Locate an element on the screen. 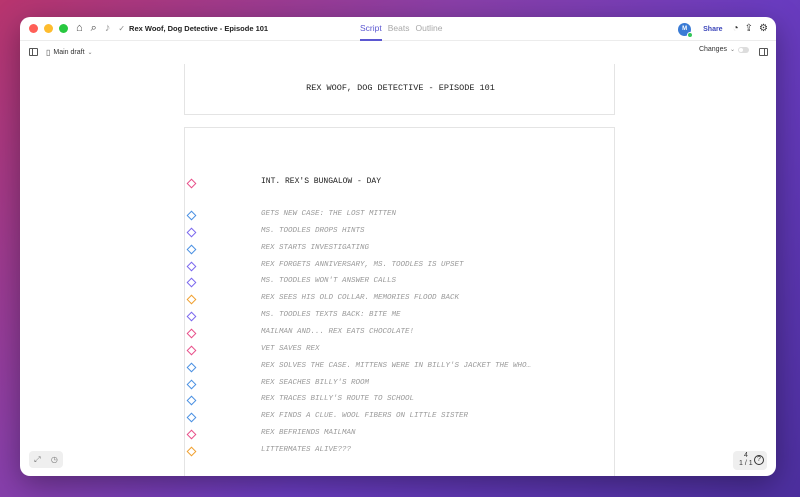 This screenshot has height=497, width=800. online-status-indicator is located at coordinates (690, 34).